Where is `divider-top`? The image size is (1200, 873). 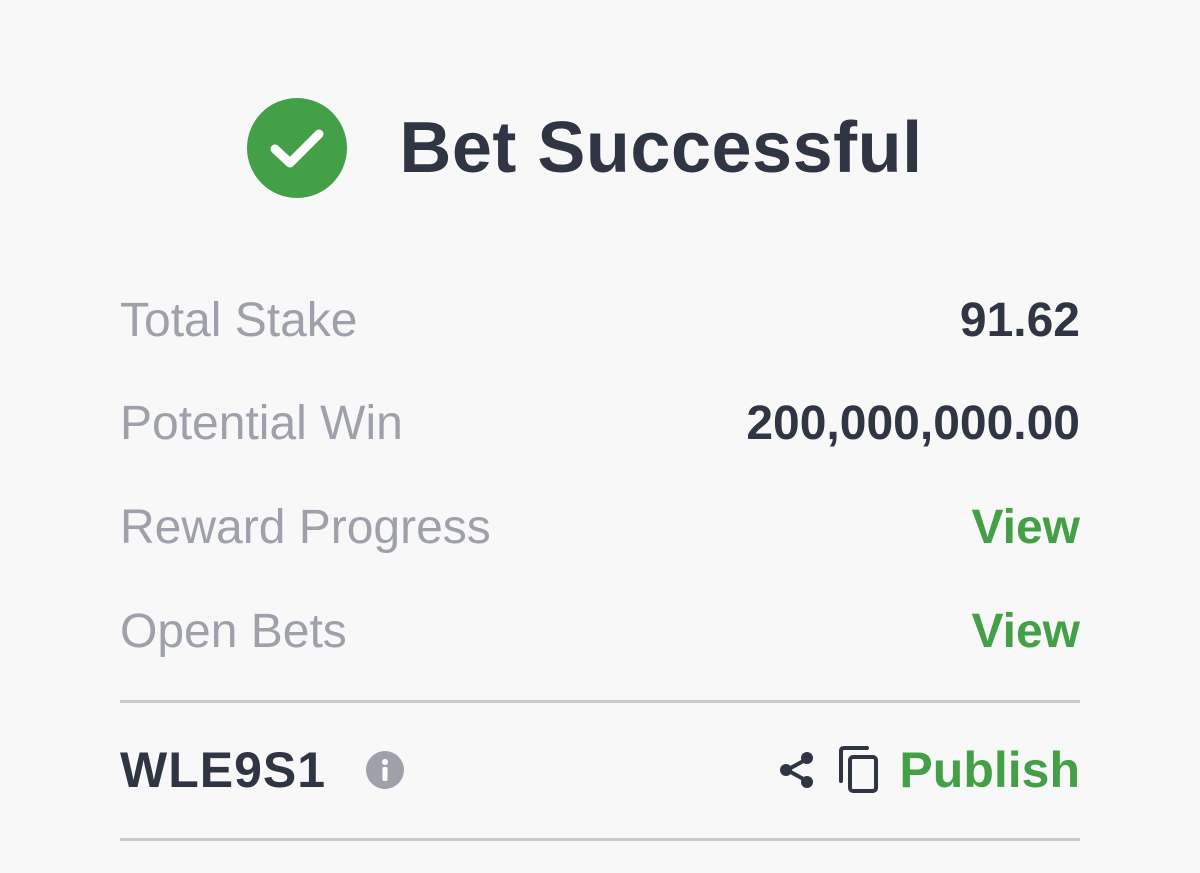
divider-top is located at coordinates (600, 701).